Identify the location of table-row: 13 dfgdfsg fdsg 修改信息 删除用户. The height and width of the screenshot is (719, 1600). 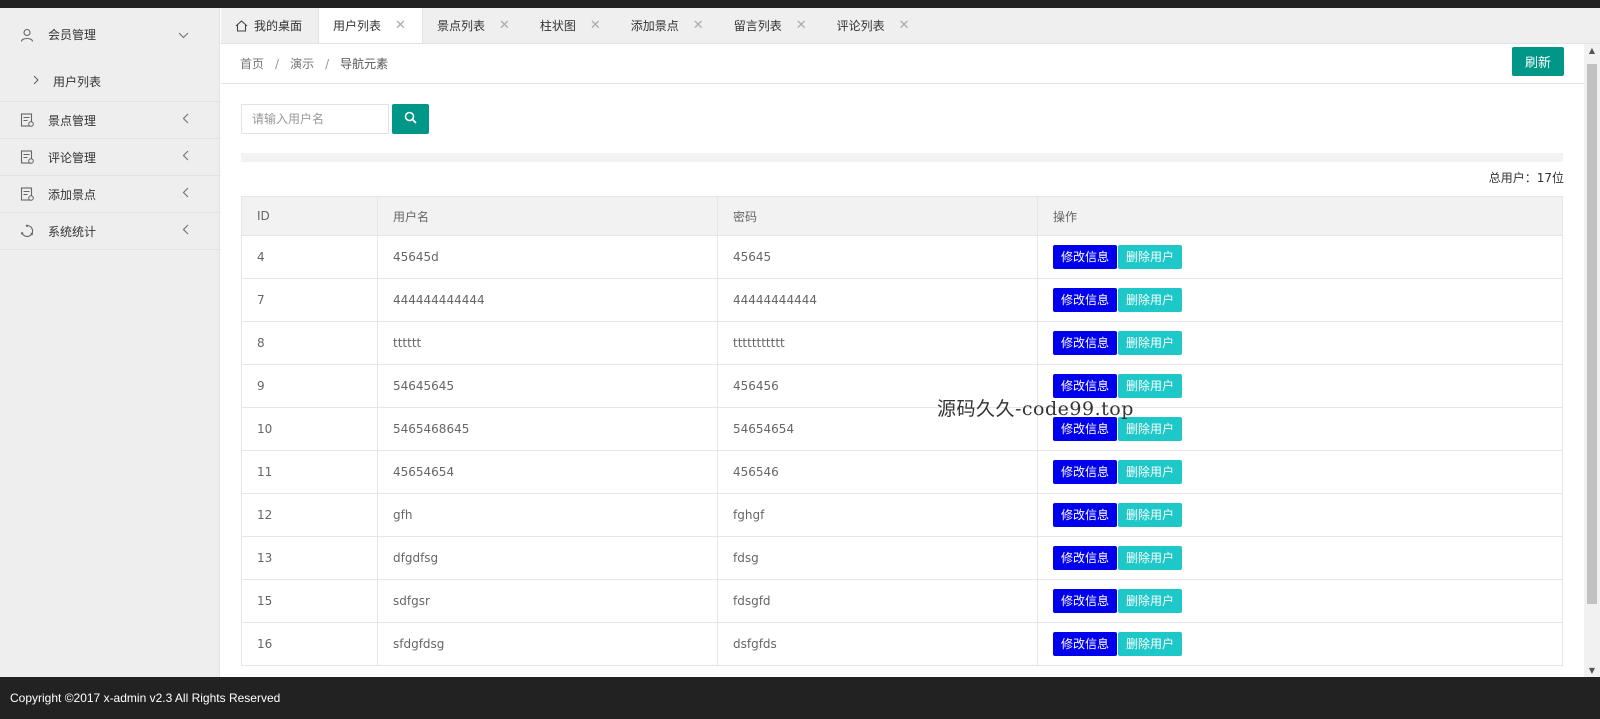
(902, 558).